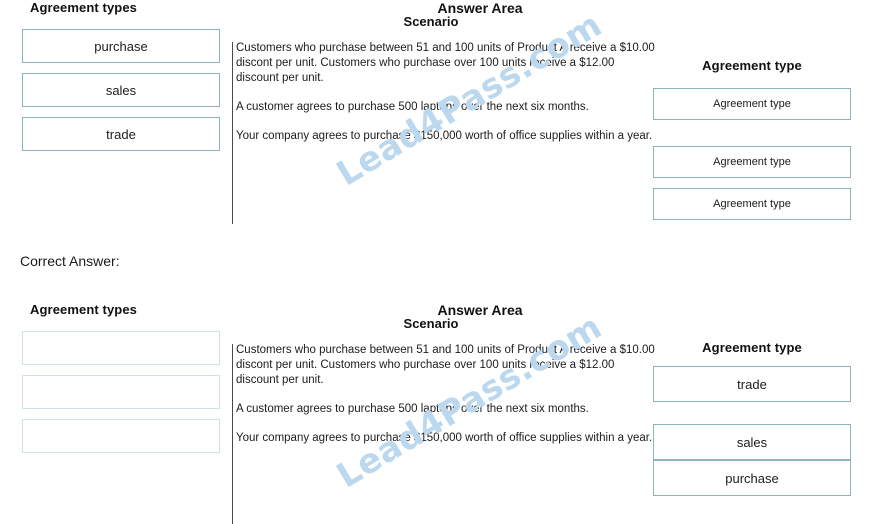 The image size is (878, 524). I want to click on answer-slot-2: Agreement type, so click(752, 162).